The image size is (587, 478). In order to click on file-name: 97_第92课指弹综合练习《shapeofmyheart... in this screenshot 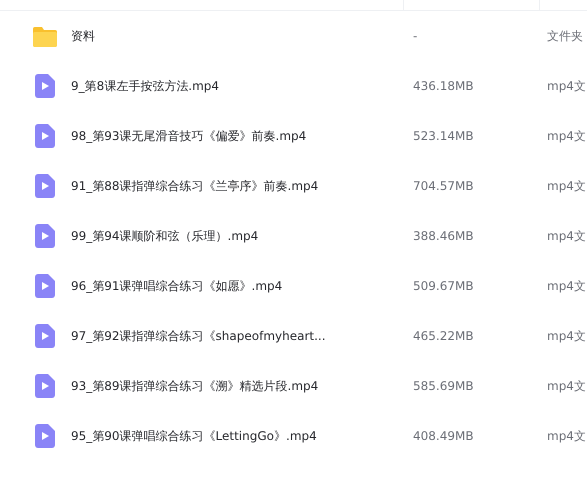, I will do `click(242, 336)`.